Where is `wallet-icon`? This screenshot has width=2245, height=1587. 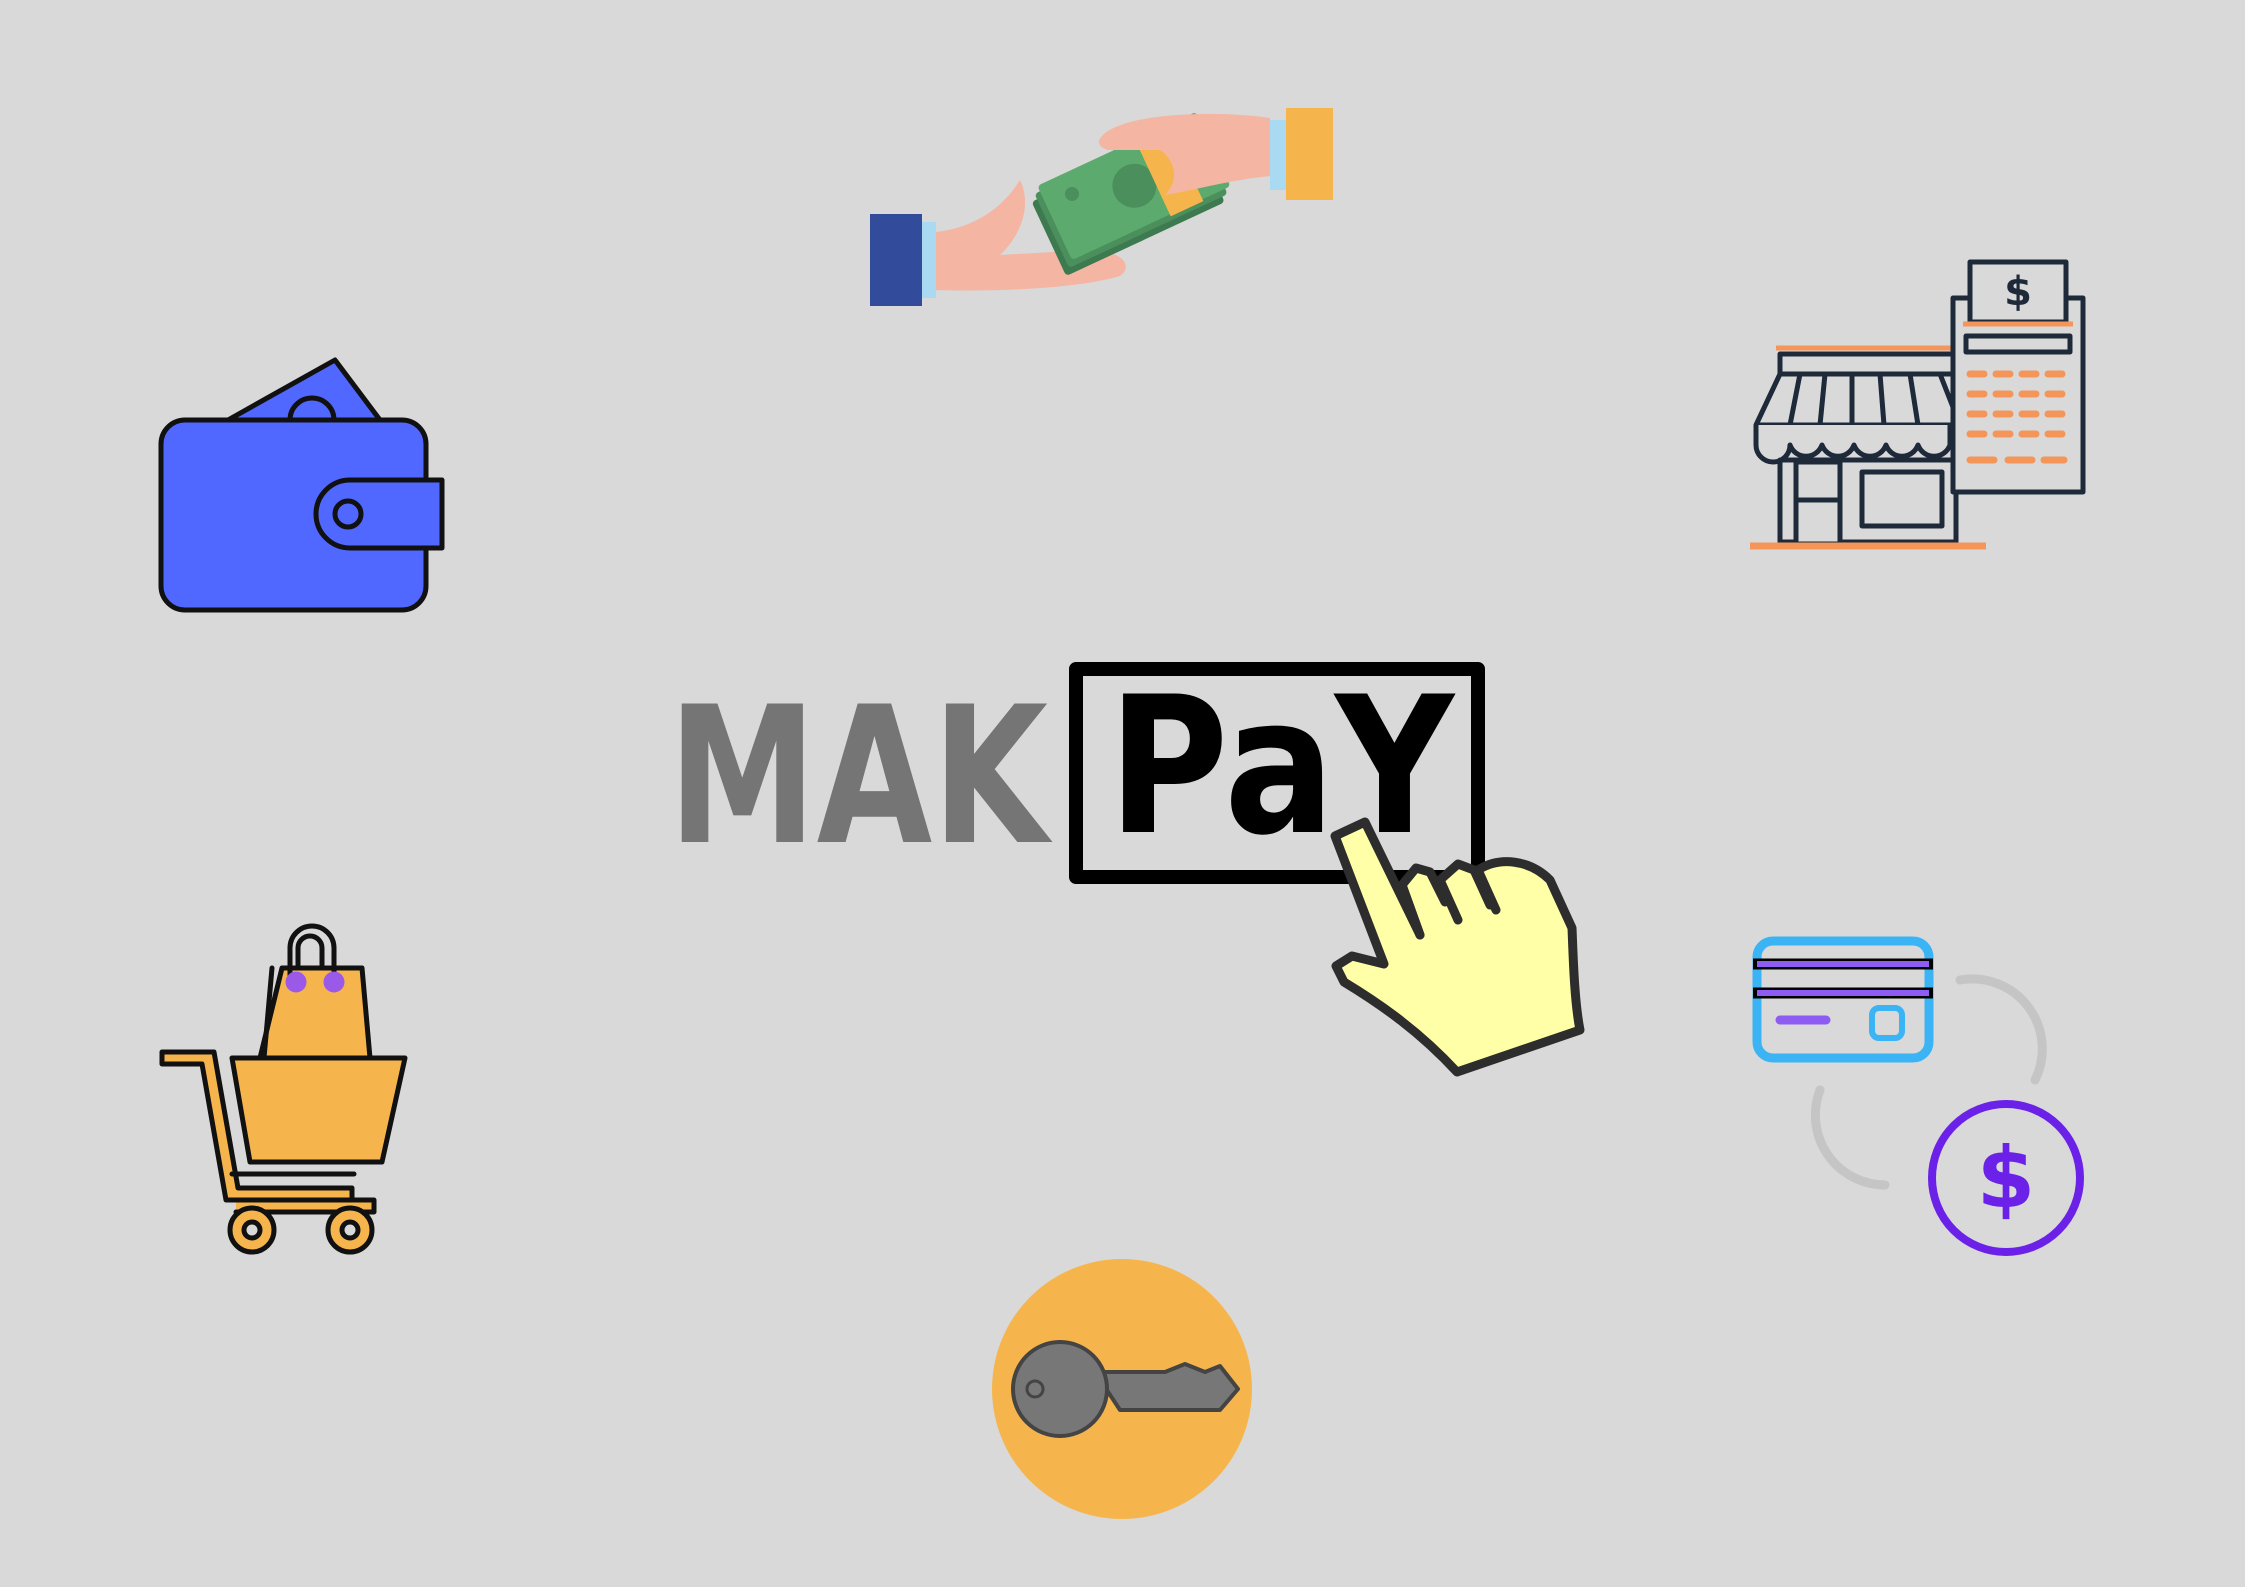 wallet-icon is located at coordinates (301, 485).